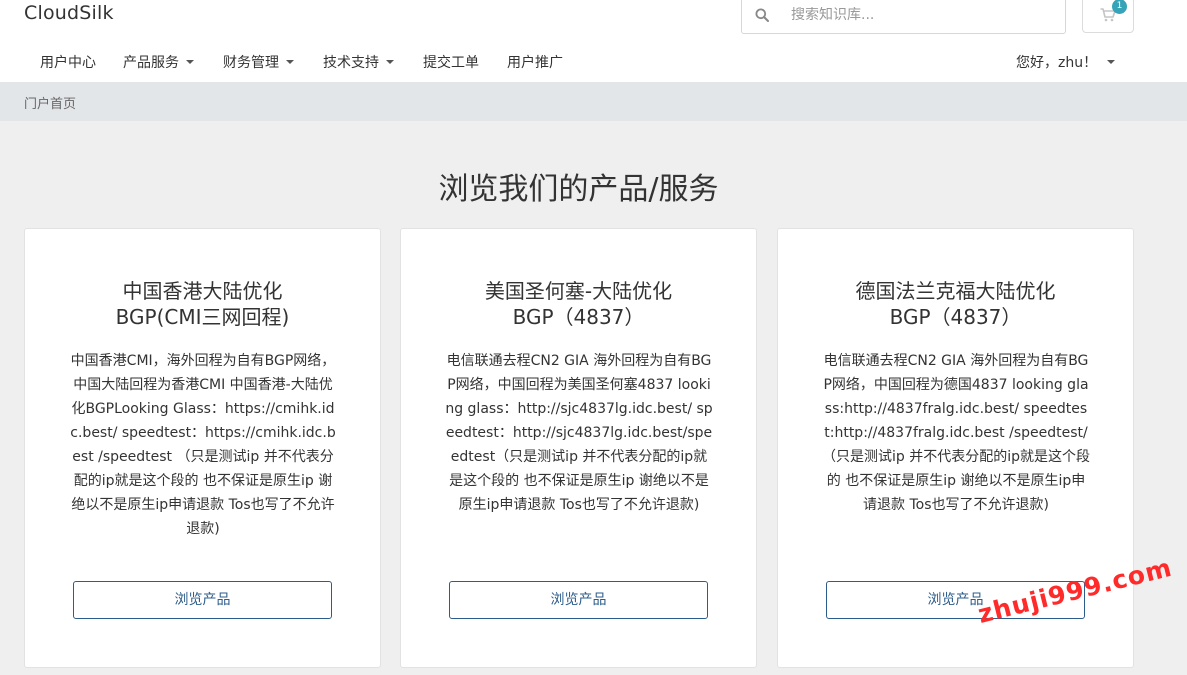 This screenshot has width=1187, height=675. I want to click on nav-submit-ticket: 提交工单, so click(451, 62).